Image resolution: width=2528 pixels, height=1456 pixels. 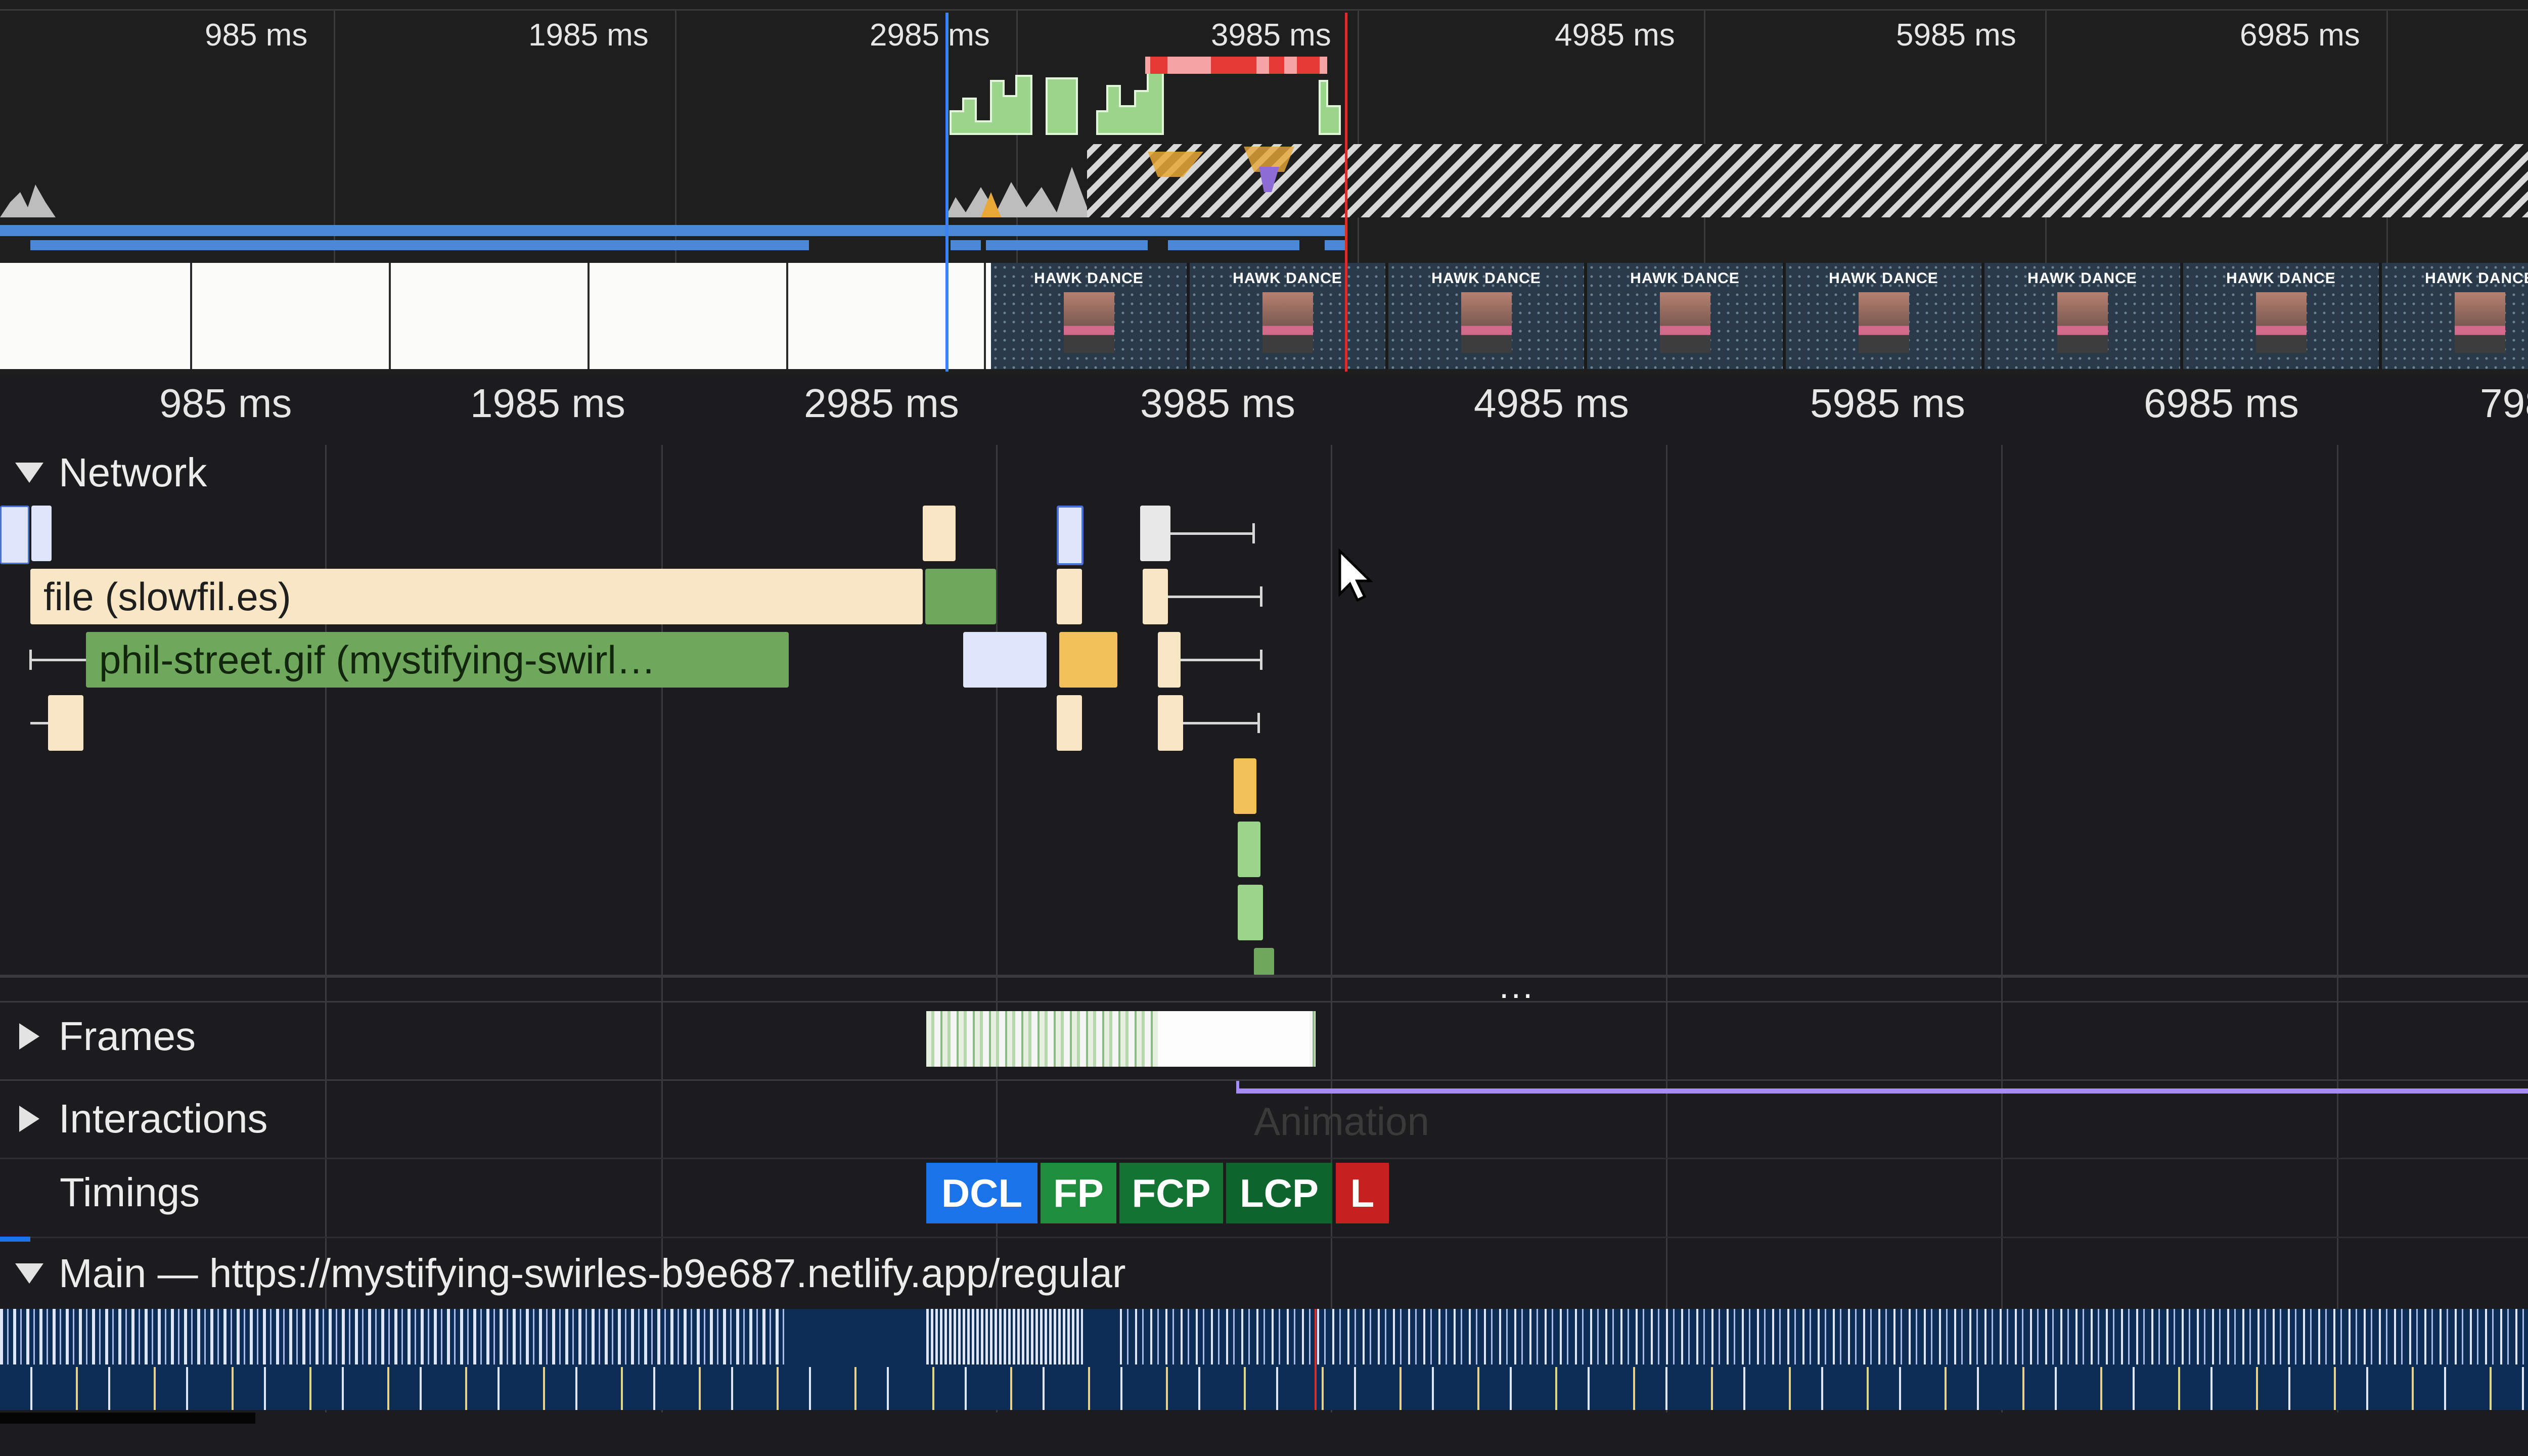 I want to click on overview-tick: 5985 ms, so click(x=1956, y=35).